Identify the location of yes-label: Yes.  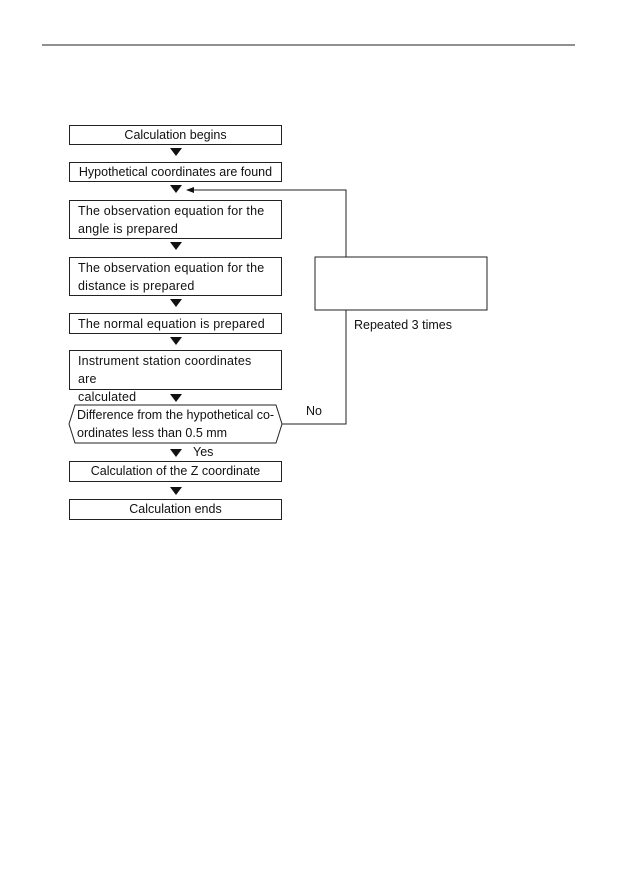
(203, 452).